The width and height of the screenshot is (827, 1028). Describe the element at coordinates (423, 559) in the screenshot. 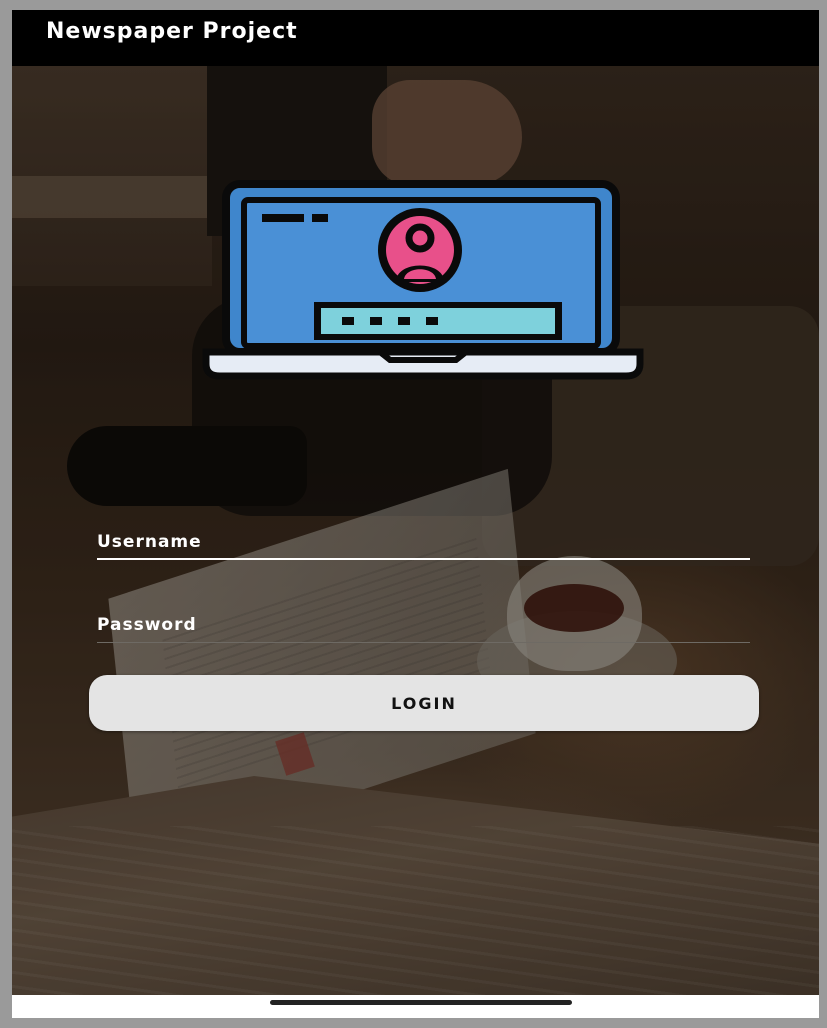

I see `username-underline` at that location.